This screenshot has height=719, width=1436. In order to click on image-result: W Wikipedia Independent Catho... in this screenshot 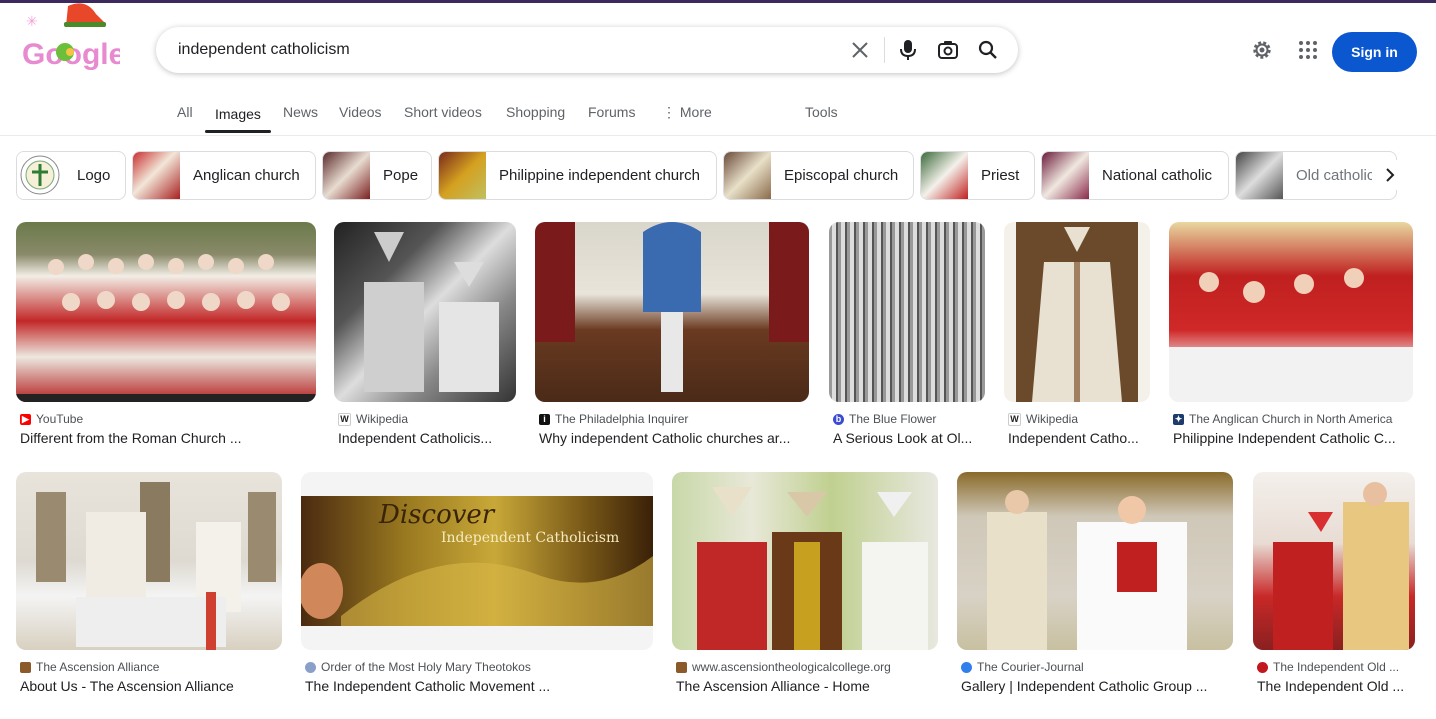, I will do `click(1077, 337)`.